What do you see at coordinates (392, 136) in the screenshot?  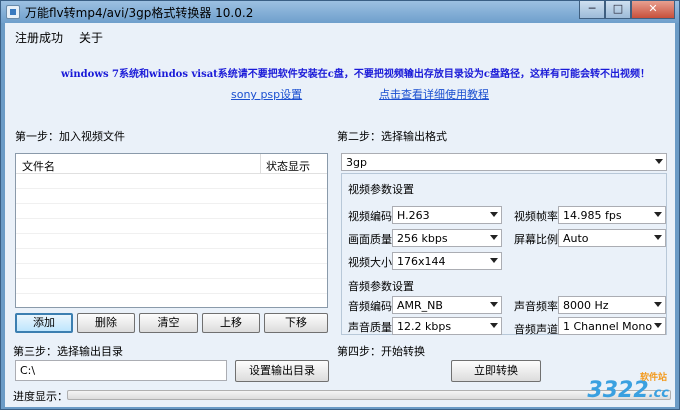 I see `step2-title: 第二步：选择输出格式` at bounding box center [392, 136].